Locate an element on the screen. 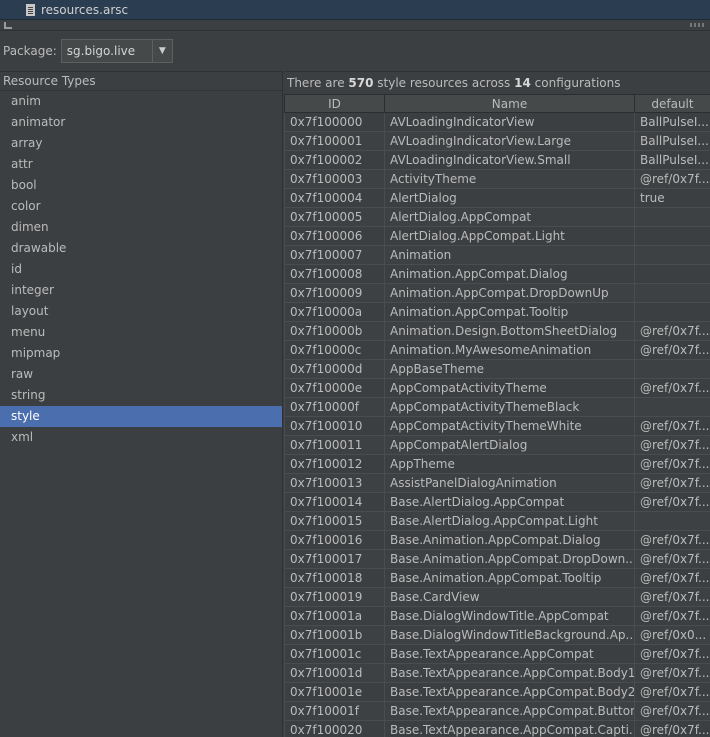 The height and width of the screenshot is (737, 710). resource-name-cell: Animation.AppCompat.Dialog is located at coordinates (509, 274).